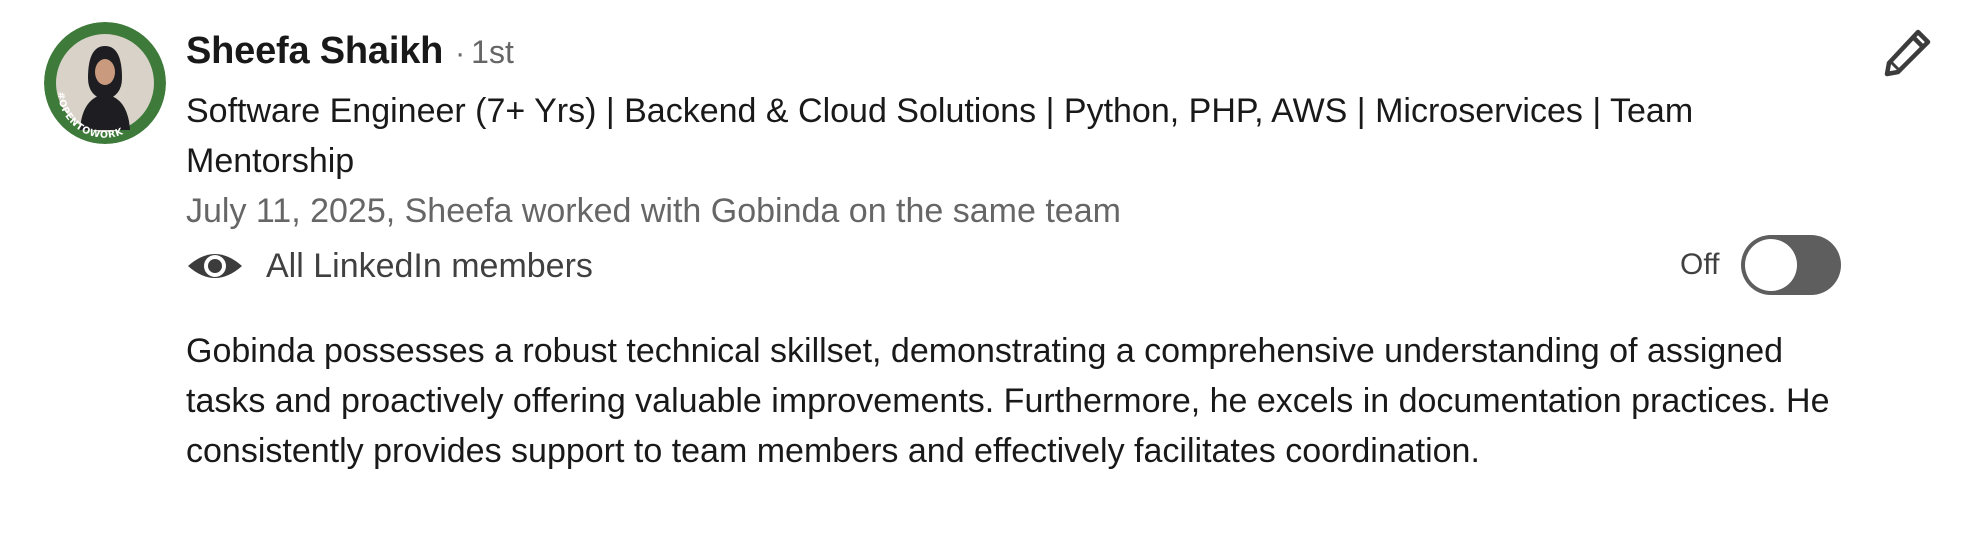  What do you see at coordinates (1771, 265) in the screenshot?
I see `toggle-knob` at bounding box center [1771, 265].